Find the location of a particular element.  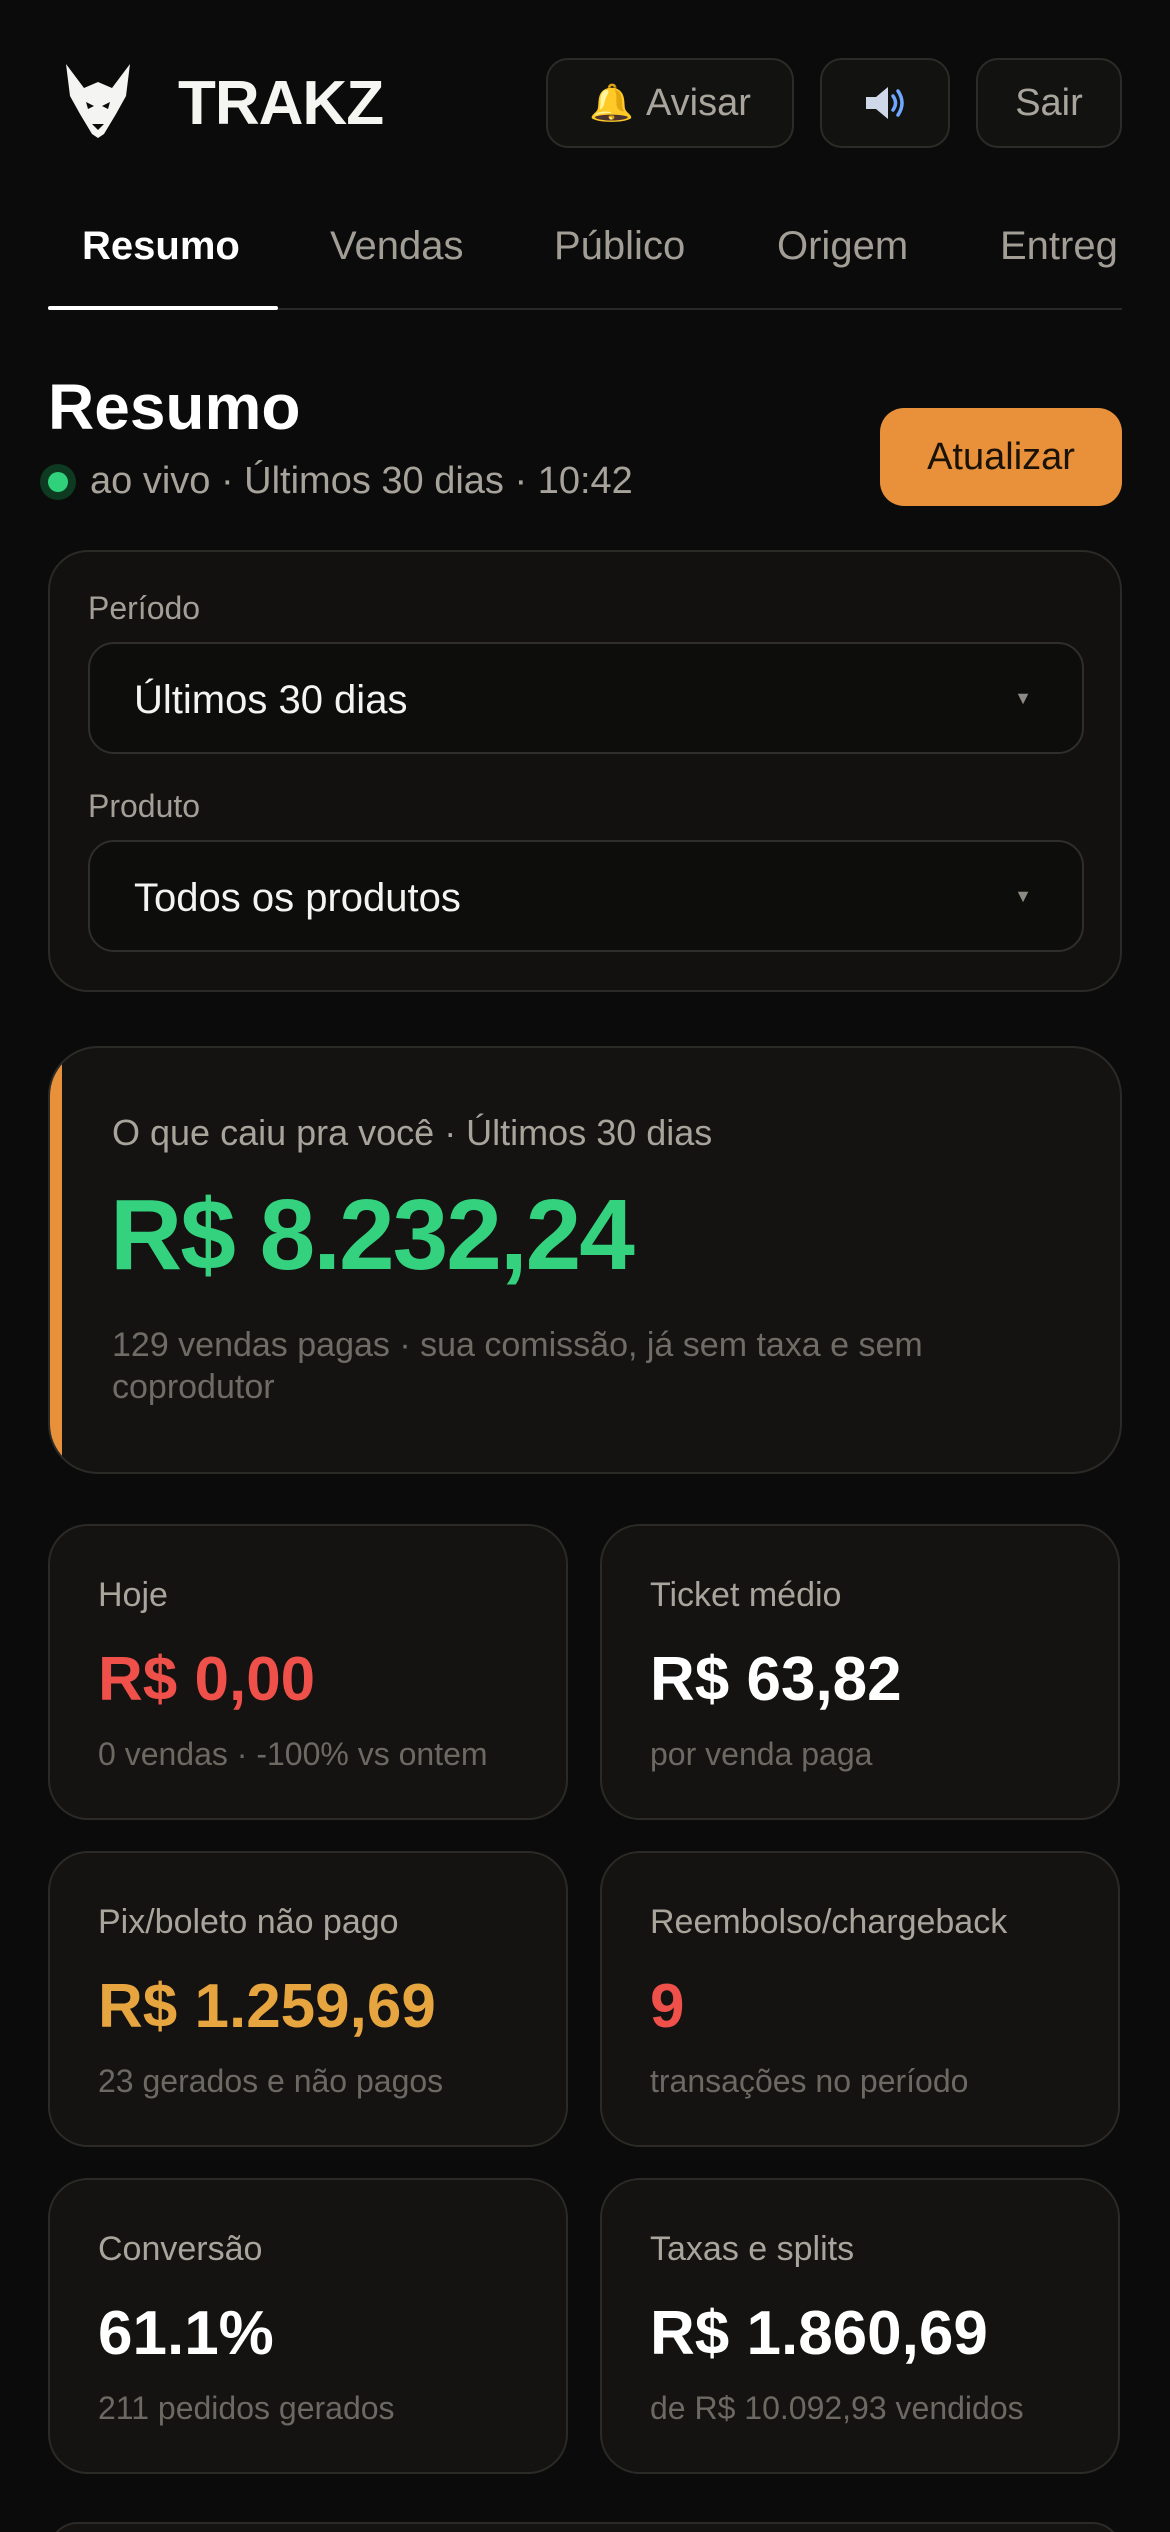

card-label: Pix/boleto não pago is located at coordinates (248, 1922).